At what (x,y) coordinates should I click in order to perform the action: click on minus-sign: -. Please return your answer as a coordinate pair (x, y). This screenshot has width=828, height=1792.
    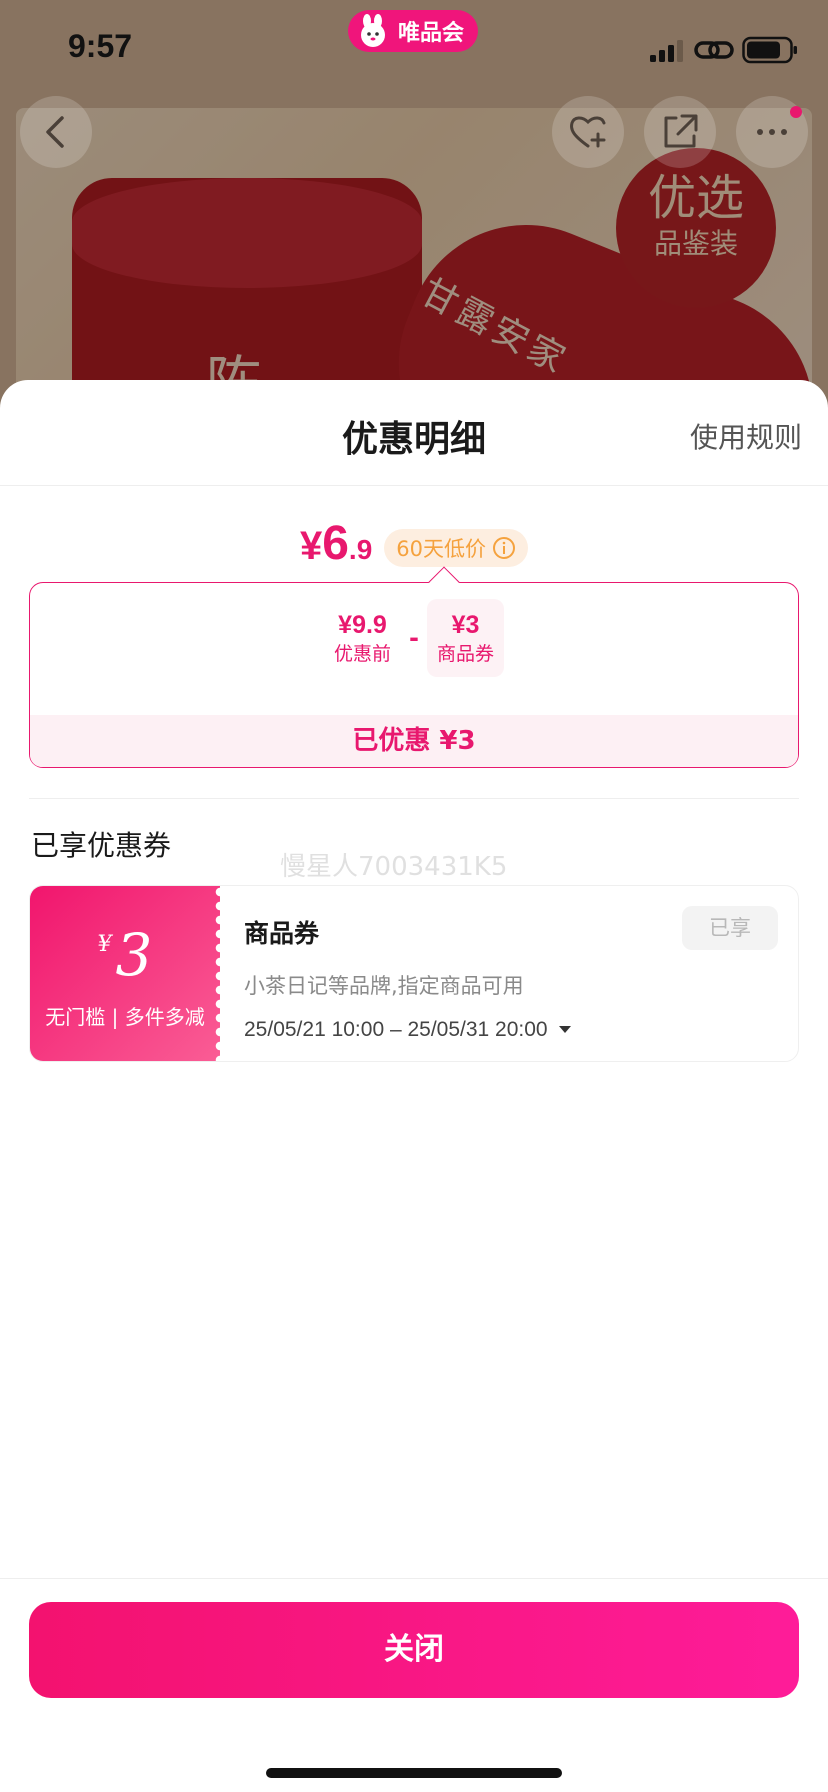
    Looking at the image, I should click on (414, 638).